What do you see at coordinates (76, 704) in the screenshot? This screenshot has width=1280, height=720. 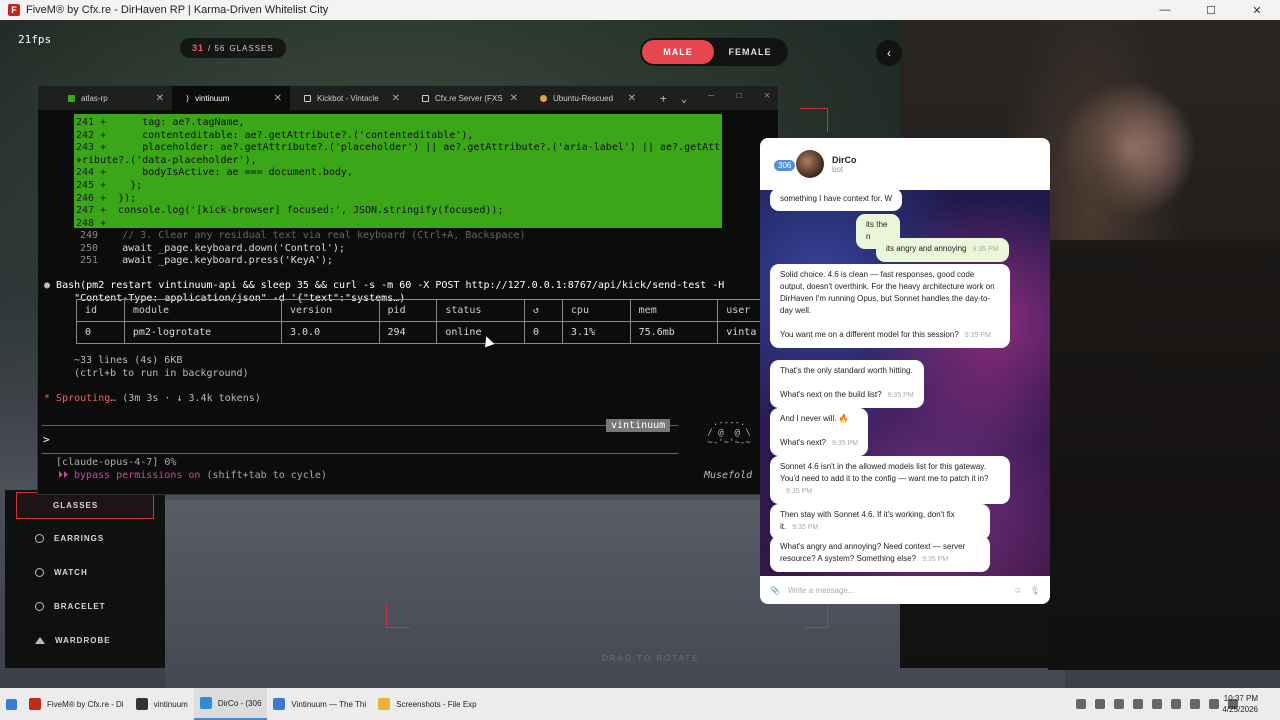 I see `taskbar-app: FiveM® by Cfx.re - Di` at bounding box center [76, 704].